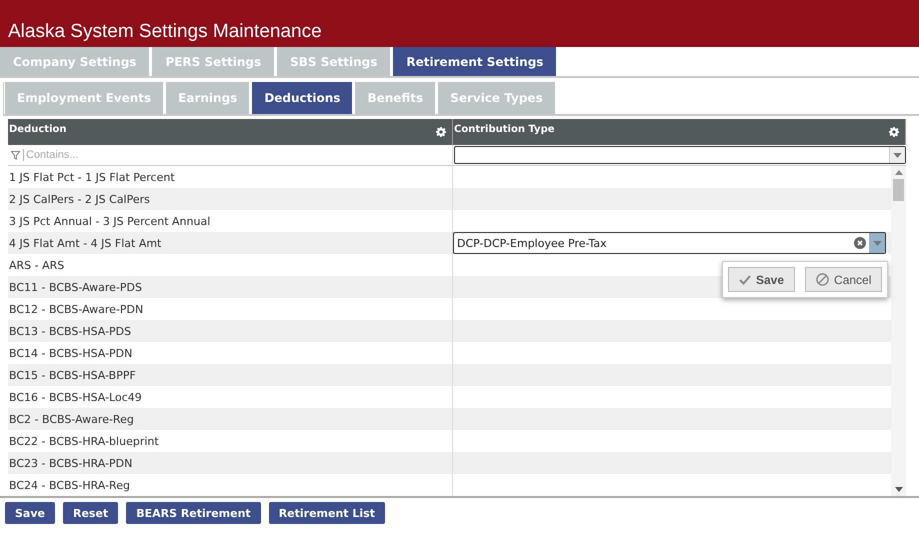  What do you see at coordinates (898, 331) in the screenshot?
I see `scrollbar` at bounding box center [898, 331].